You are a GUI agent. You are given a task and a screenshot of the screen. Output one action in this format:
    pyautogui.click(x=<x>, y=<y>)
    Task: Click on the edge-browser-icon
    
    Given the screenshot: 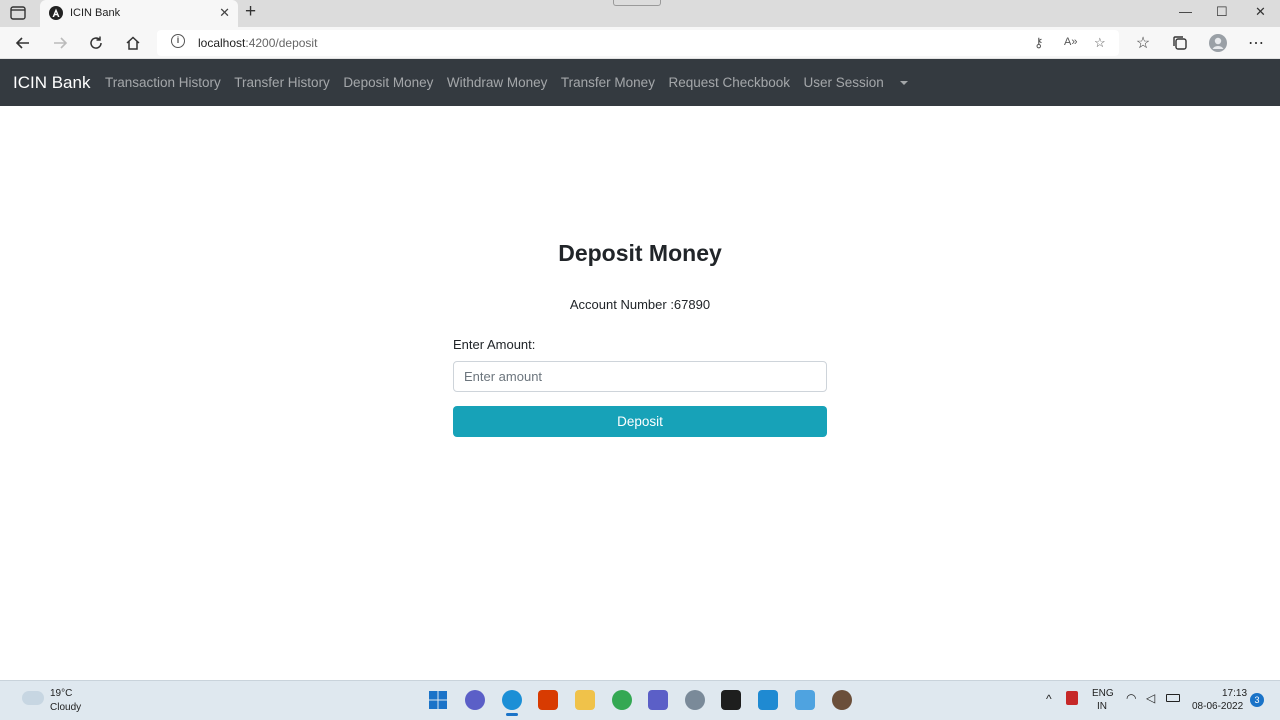 What is the action you would take?
    pyautogui.click(x=512, y=703)
    